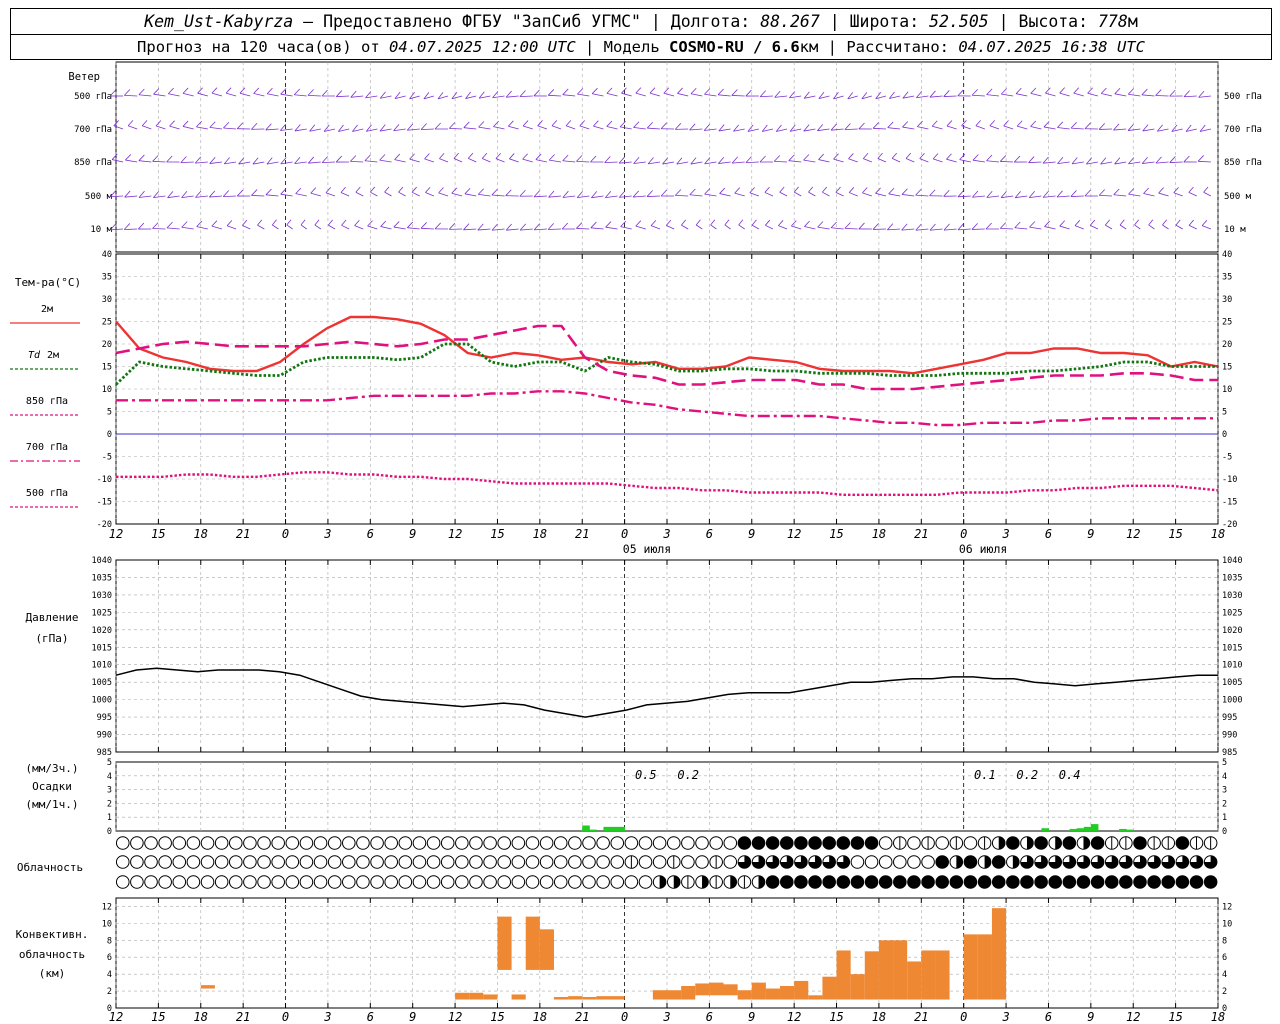 The width and height of the screenshot is (1280, 1024). What do you see at coordinates (52, 954) in the screenshot?
I see `convective-label-2: облачность` at bounding box center [52, 954].